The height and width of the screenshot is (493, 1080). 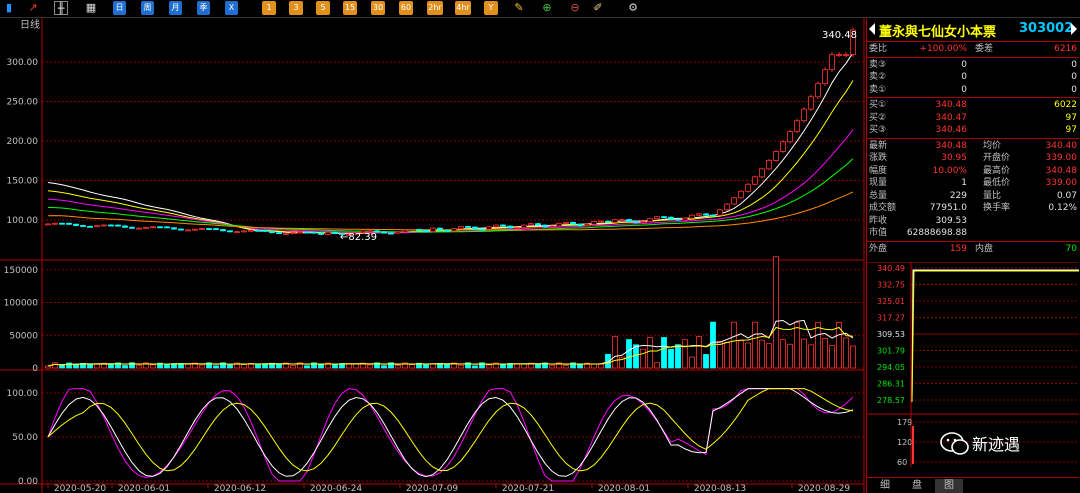 I want to click on hour-2-button: 2hr, so click(x=435, y=8).